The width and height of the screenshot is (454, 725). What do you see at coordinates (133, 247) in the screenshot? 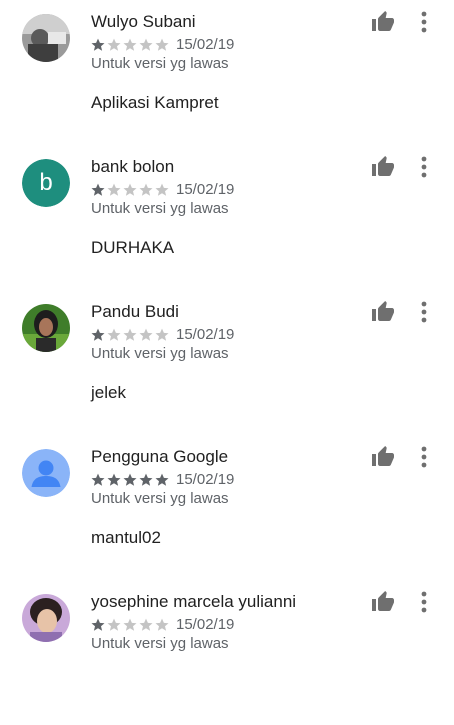
I see `review-text: DURHAKA` at bounding box center [133, 247].